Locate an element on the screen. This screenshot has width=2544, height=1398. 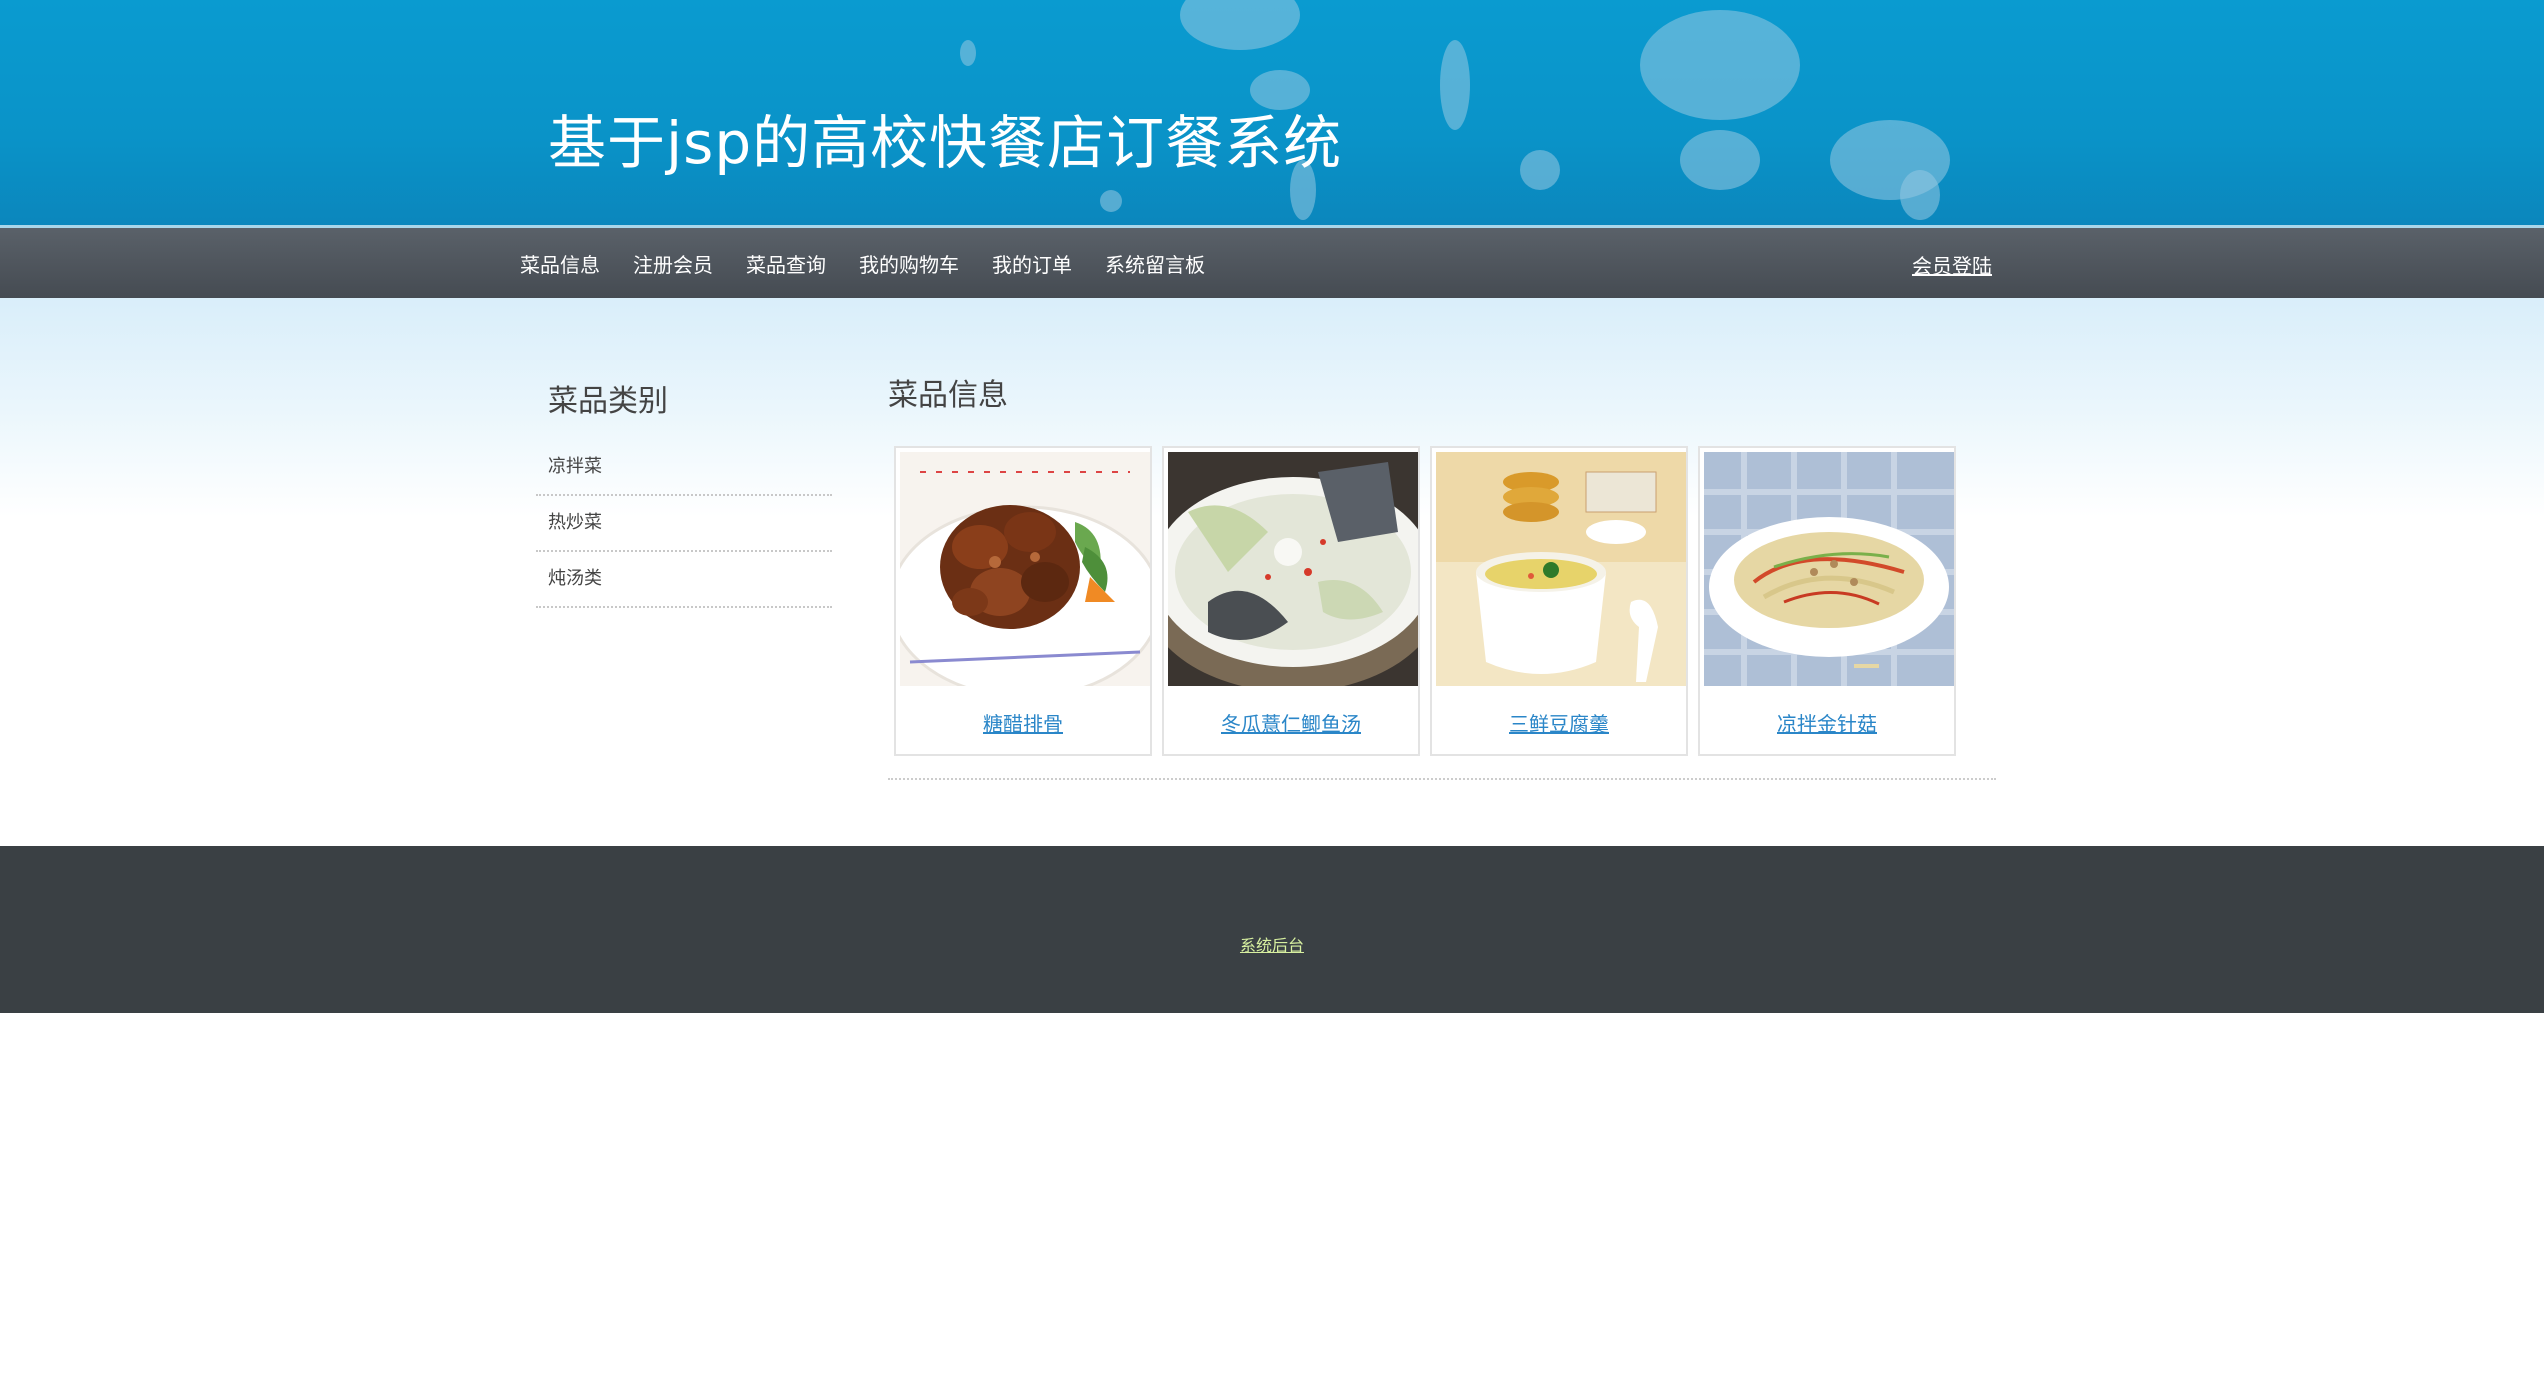
nav-item-cart: 我的购物车 is located at coordinates (909, 263).